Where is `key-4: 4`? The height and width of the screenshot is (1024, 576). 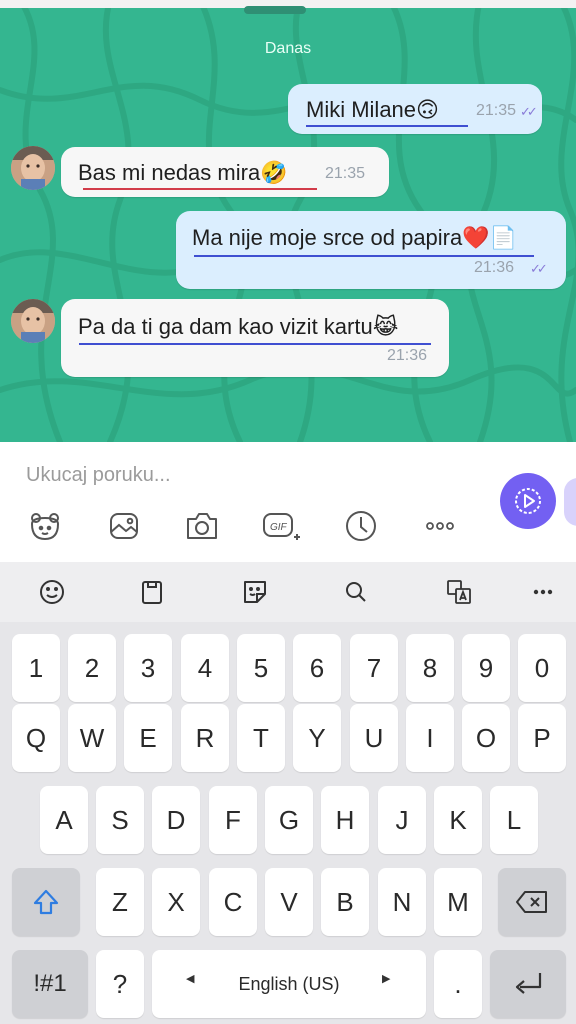
key-4: 4 is located at coordinates (205, 668).